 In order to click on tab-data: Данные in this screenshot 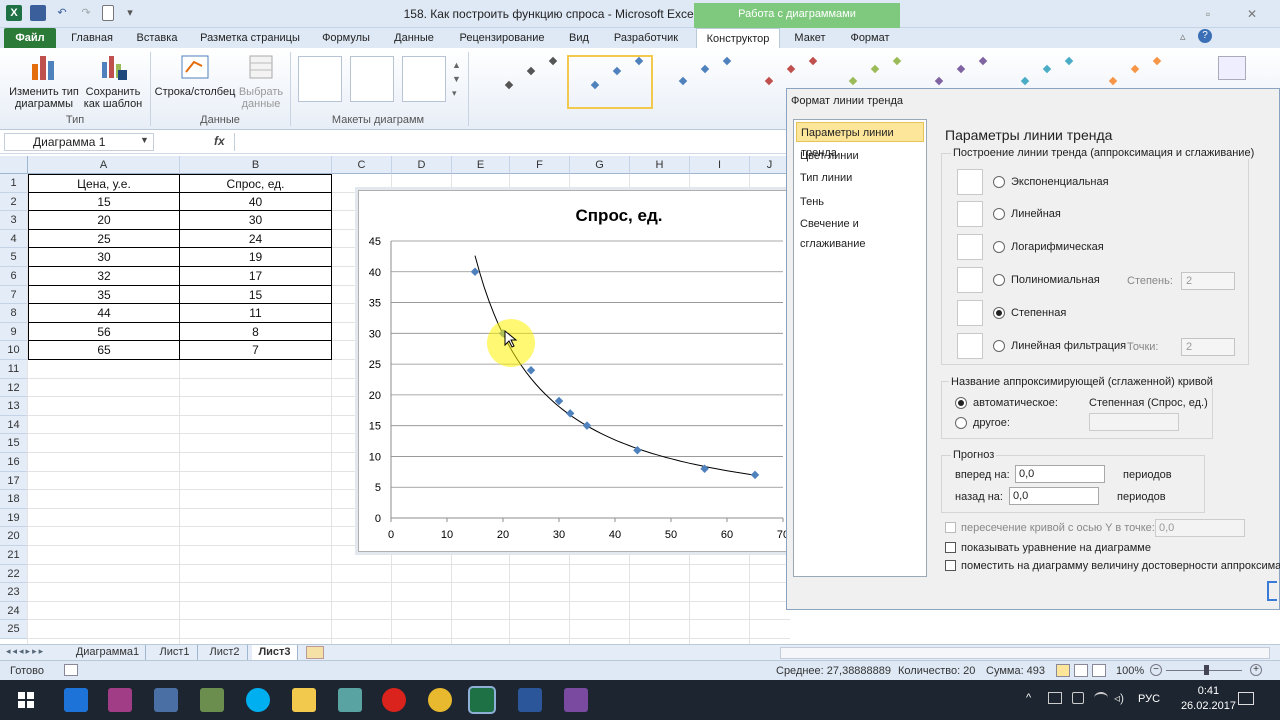, I will do `click(414, 38)`.